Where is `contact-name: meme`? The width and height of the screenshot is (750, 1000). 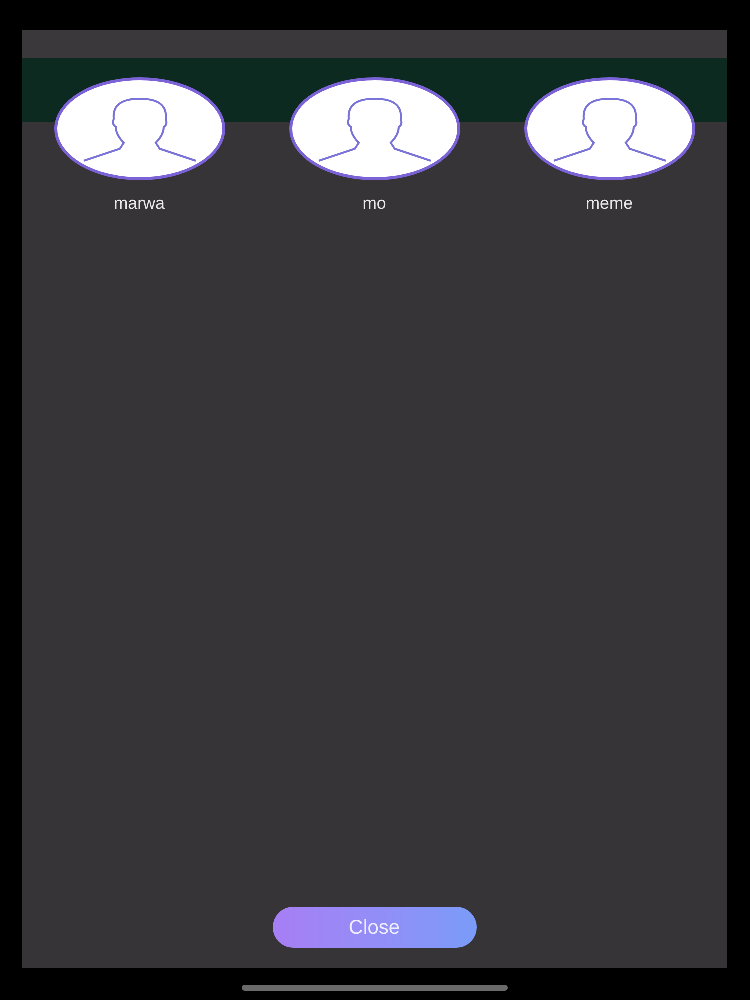 contact-name: meme is located at coordinates (610, 204).